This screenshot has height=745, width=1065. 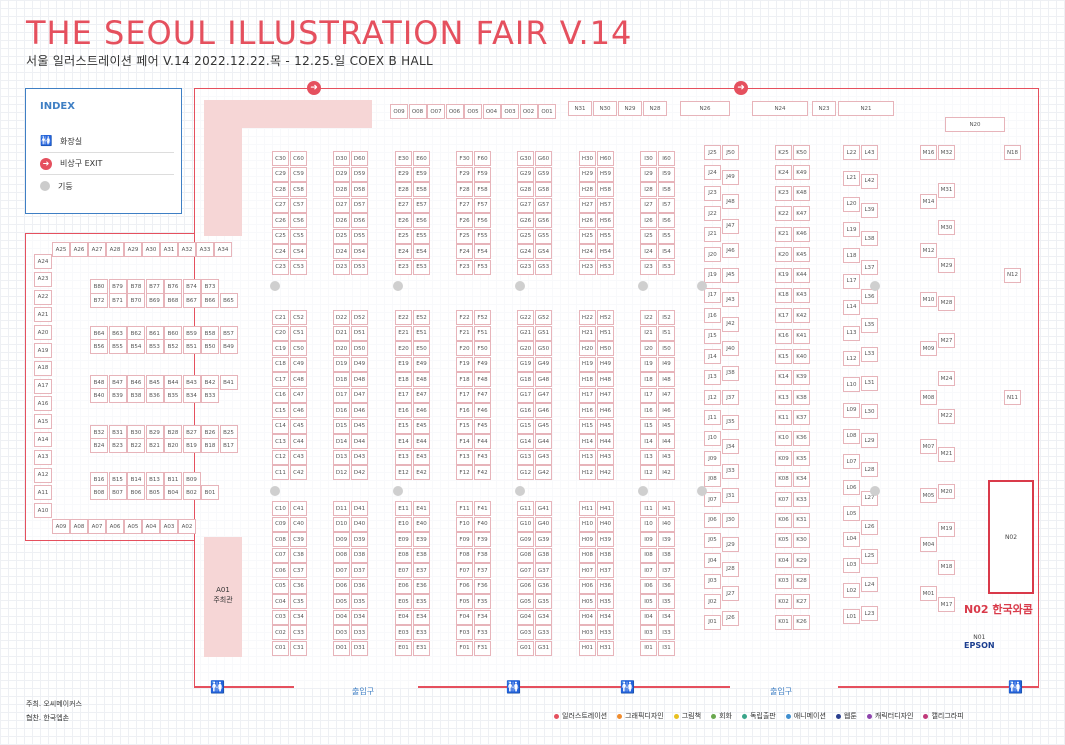 What do you see at coordinates (528, 111) in the screenshot?
I see `booth-o02: O02` at bounding box center [528, 111].